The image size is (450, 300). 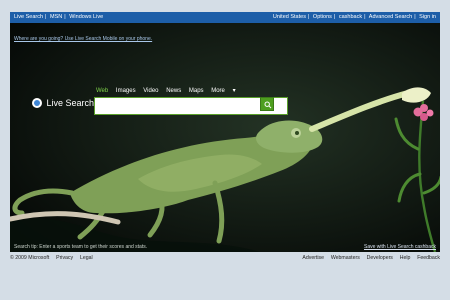 What do you see at coordinates (234, 91) in the screenshot?
I see `chevron-down-icon: ▾` at bounding box center [234, 91].